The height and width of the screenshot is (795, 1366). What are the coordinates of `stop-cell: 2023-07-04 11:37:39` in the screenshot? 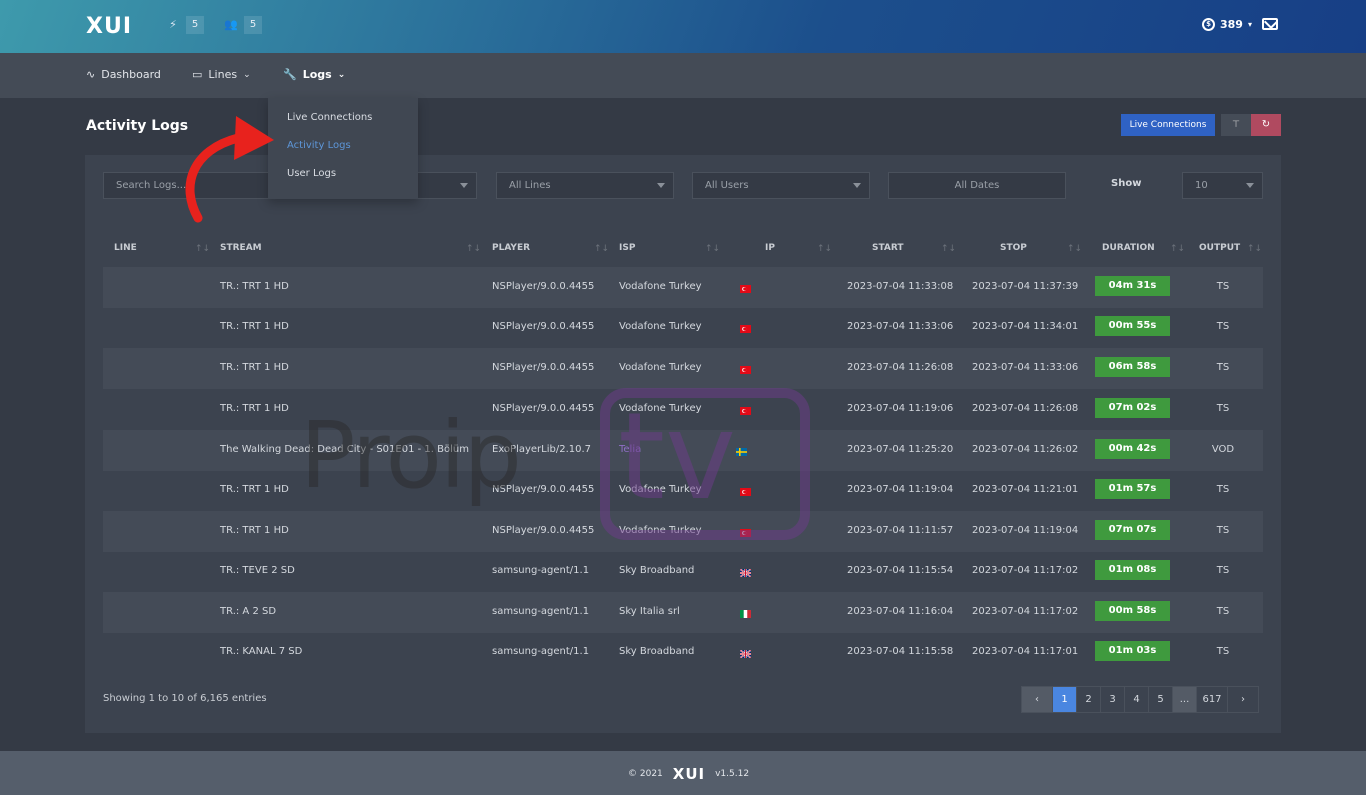 It's located at (1025, 286).